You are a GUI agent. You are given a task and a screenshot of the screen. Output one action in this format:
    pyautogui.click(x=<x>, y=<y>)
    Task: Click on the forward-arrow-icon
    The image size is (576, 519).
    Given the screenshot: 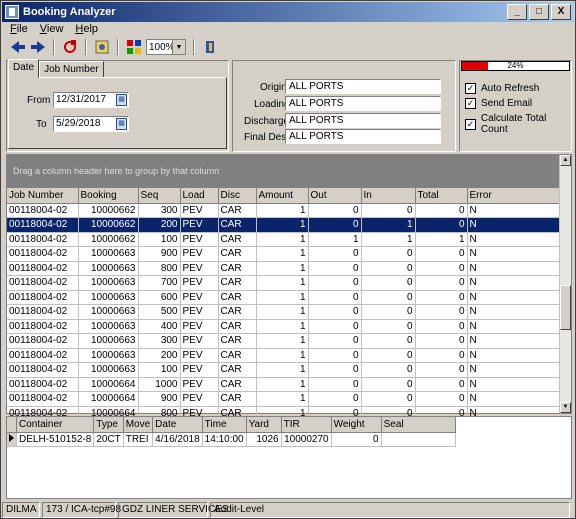 What is the action you would take?
    pyautogui.click(x=38, y=47)
    